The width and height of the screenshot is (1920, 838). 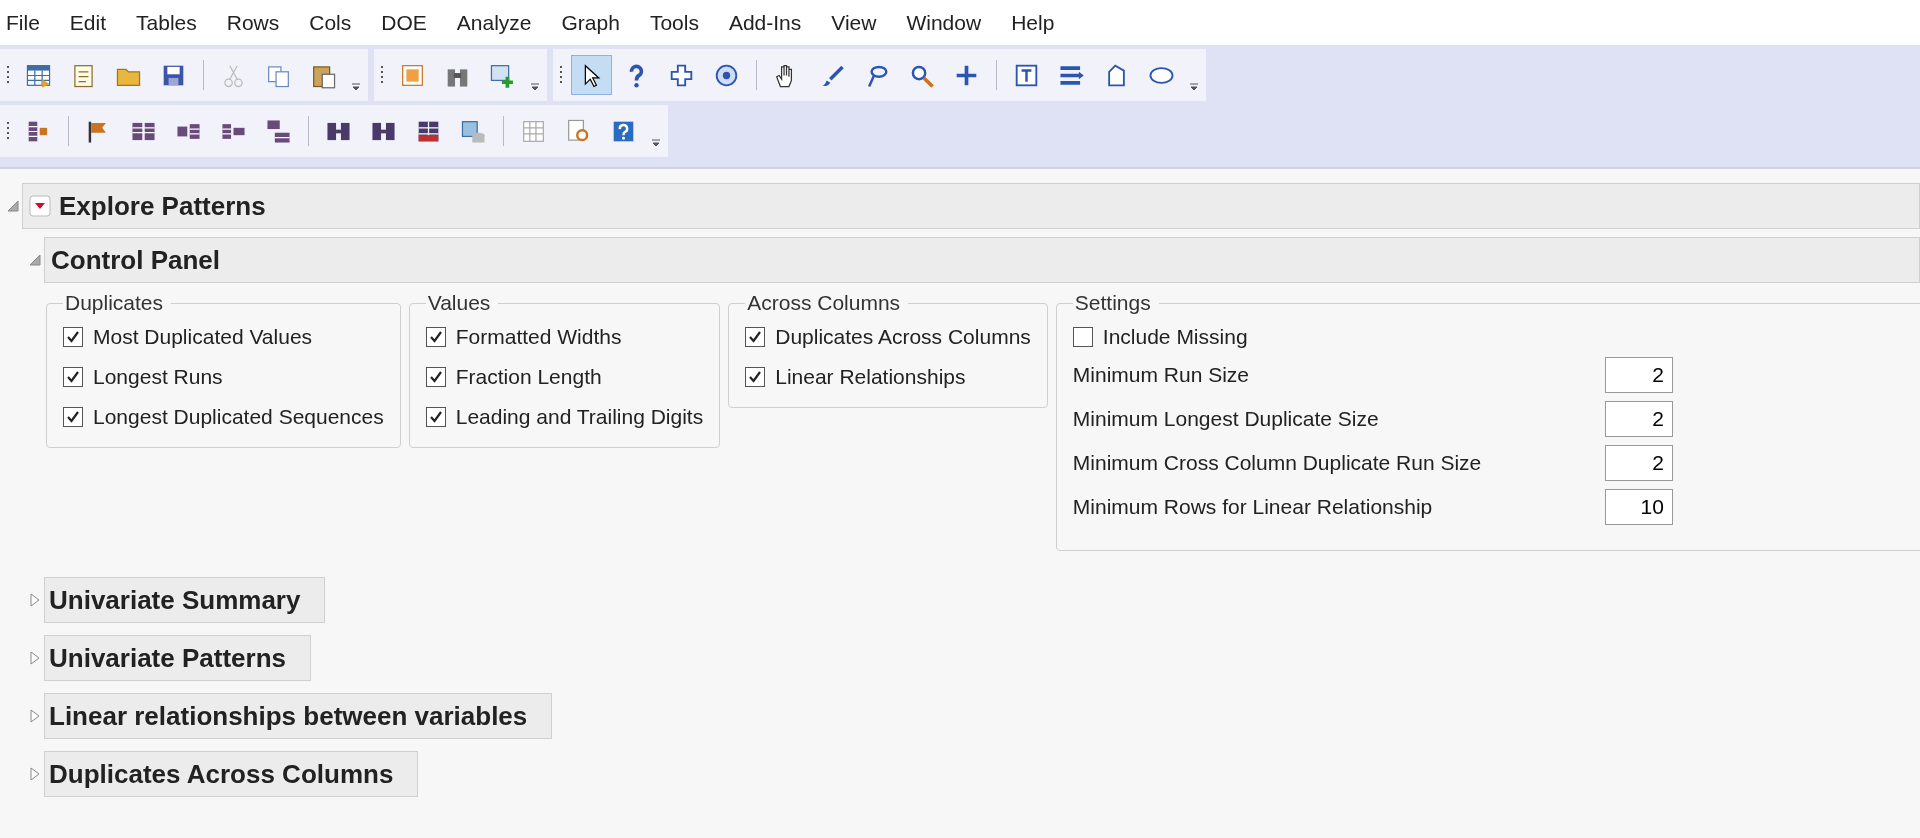 I want to click on report-title: Explore Patterns, so click(x=162, y=206).